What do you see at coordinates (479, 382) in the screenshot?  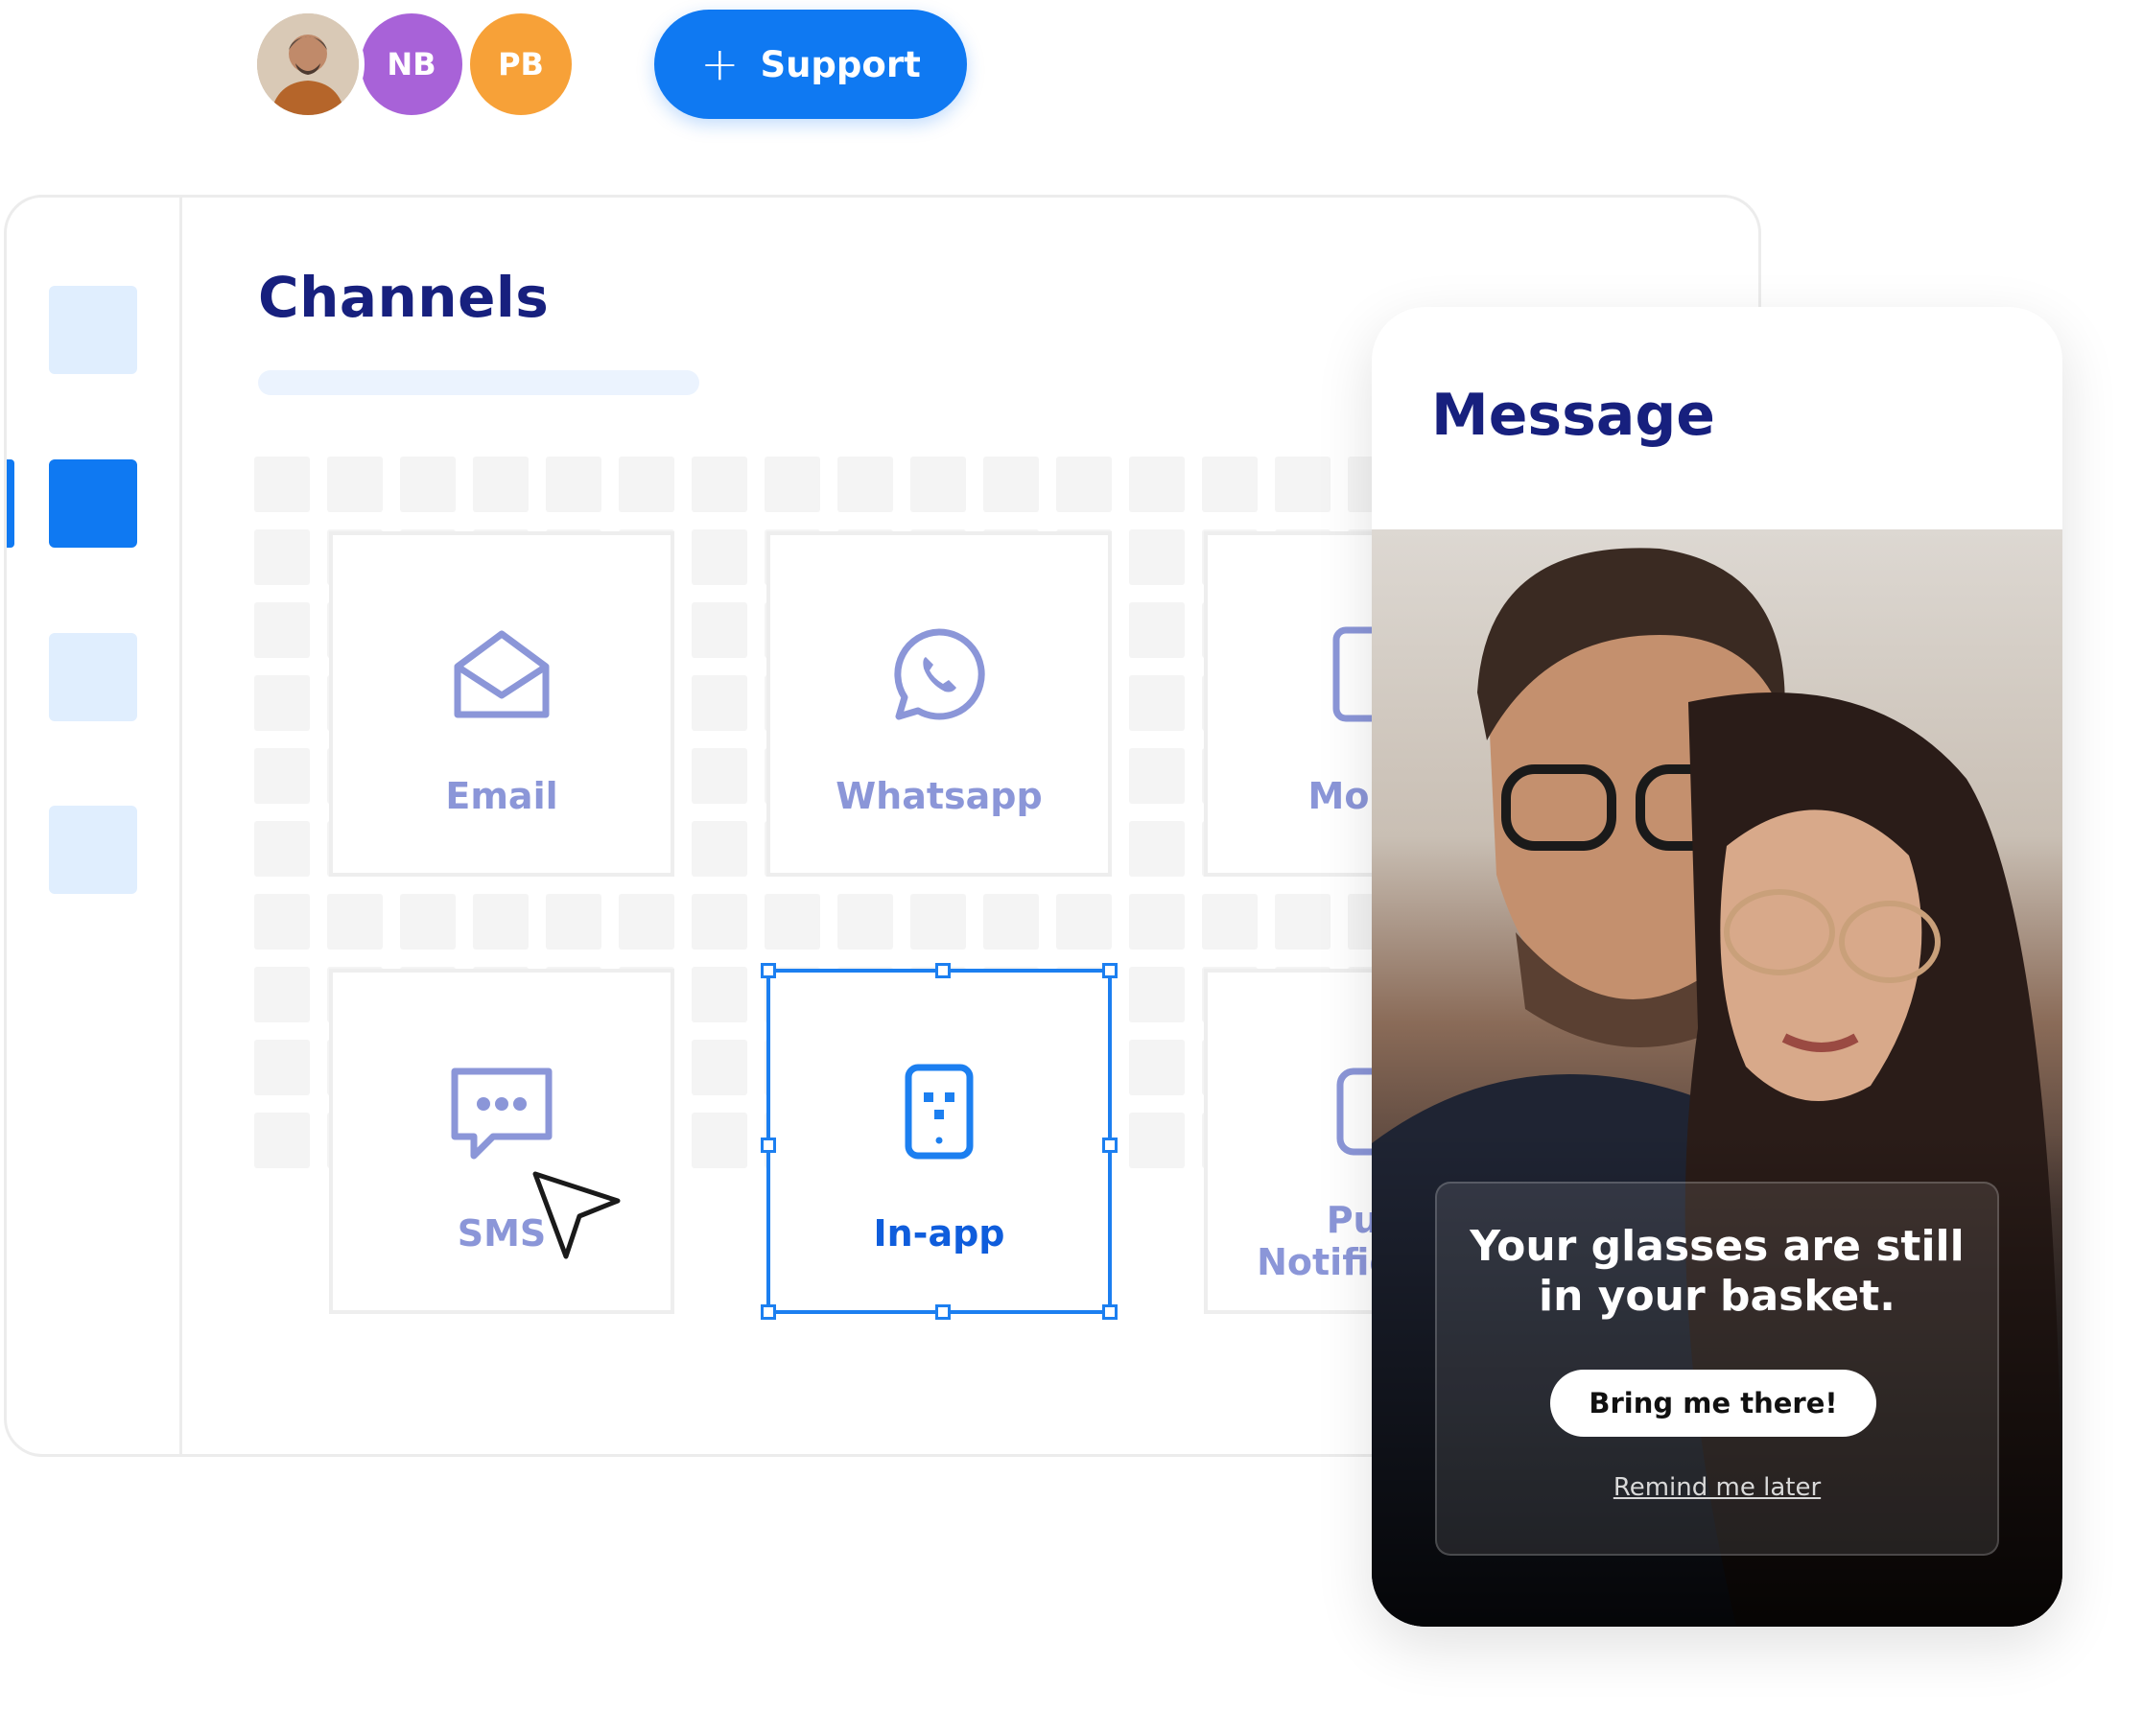 I see `title-underline-bar` at bounding box center [479, 382].